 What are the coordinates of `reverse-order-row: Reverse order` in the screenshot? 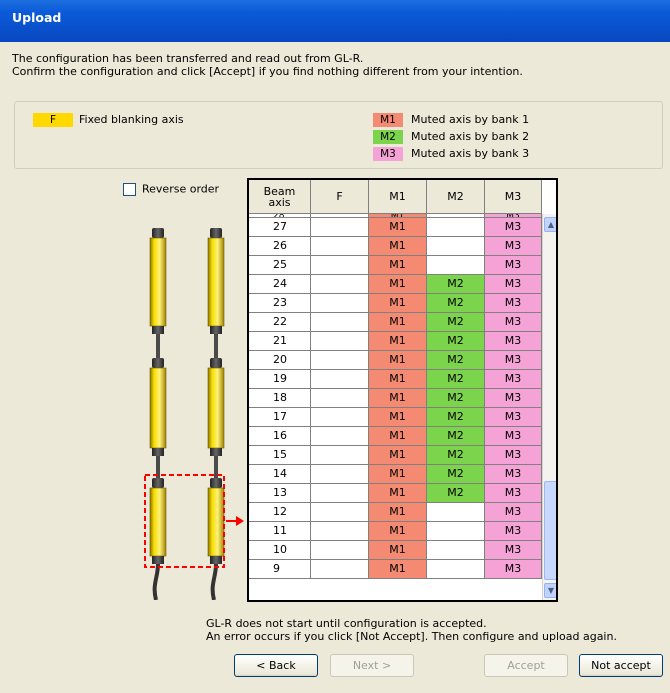 It's located at (171, 189).